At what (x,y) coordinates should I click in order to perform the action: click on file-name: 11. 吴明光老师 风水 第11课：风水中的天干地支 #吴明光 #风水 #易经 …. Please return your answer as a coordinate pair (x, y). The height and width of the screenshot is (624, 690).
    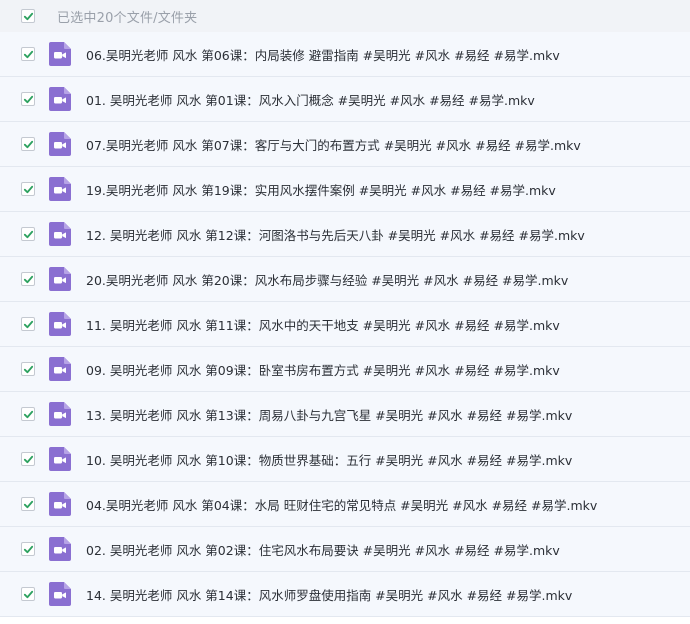
    Looking at the image, I should click on (323, 325).